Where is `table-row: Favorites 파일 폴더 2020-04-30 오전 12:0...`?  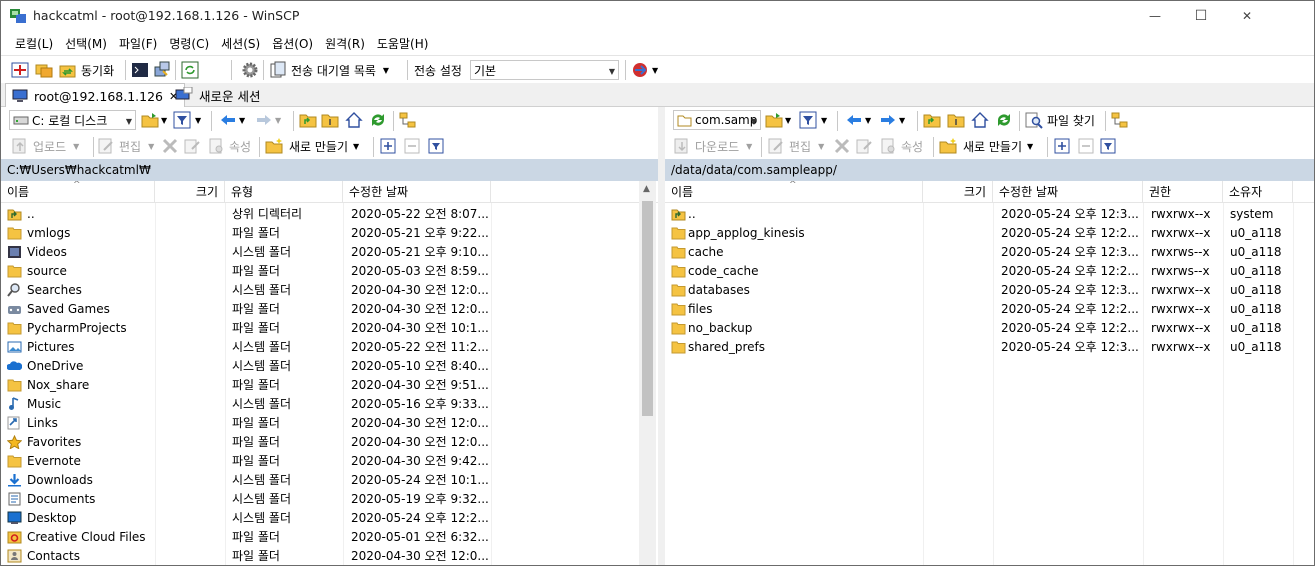 table-row: Favorites 파일 폴더 2020-04-30 오전 12:0... is located at coordinates (329, 442).